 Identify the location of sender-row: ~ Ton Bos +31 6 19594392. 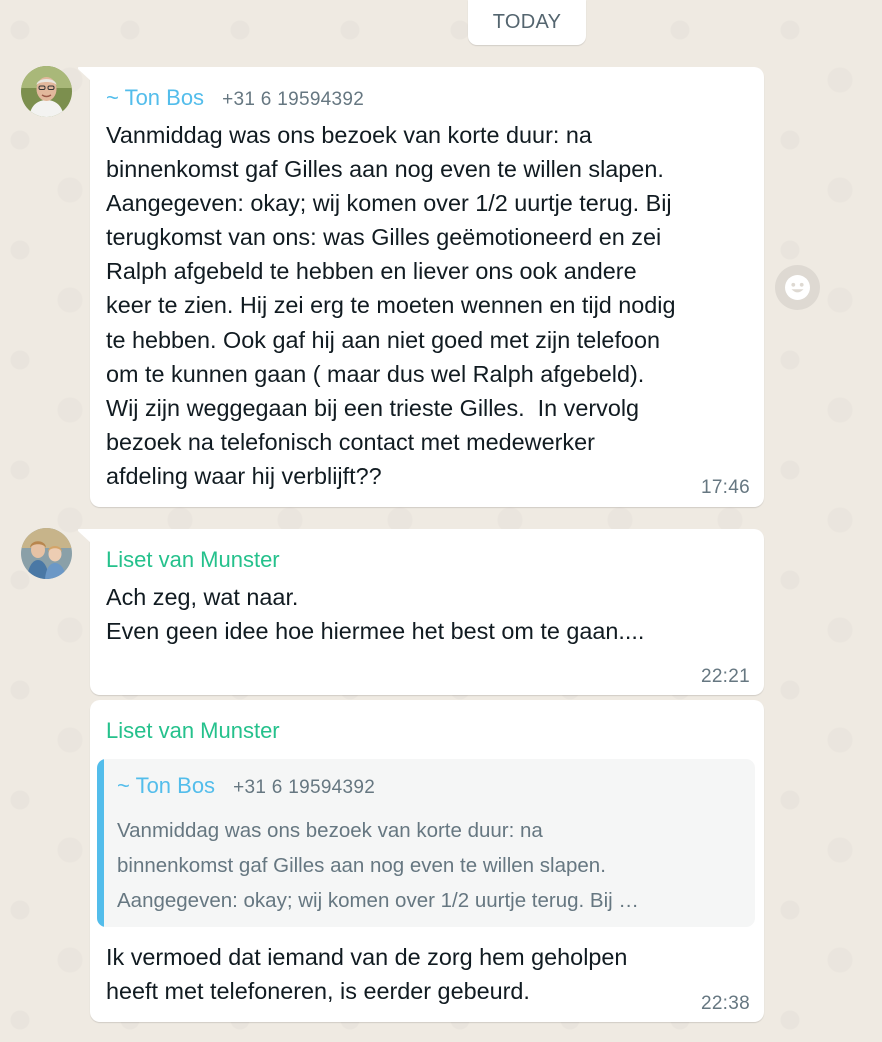
(235, 98).